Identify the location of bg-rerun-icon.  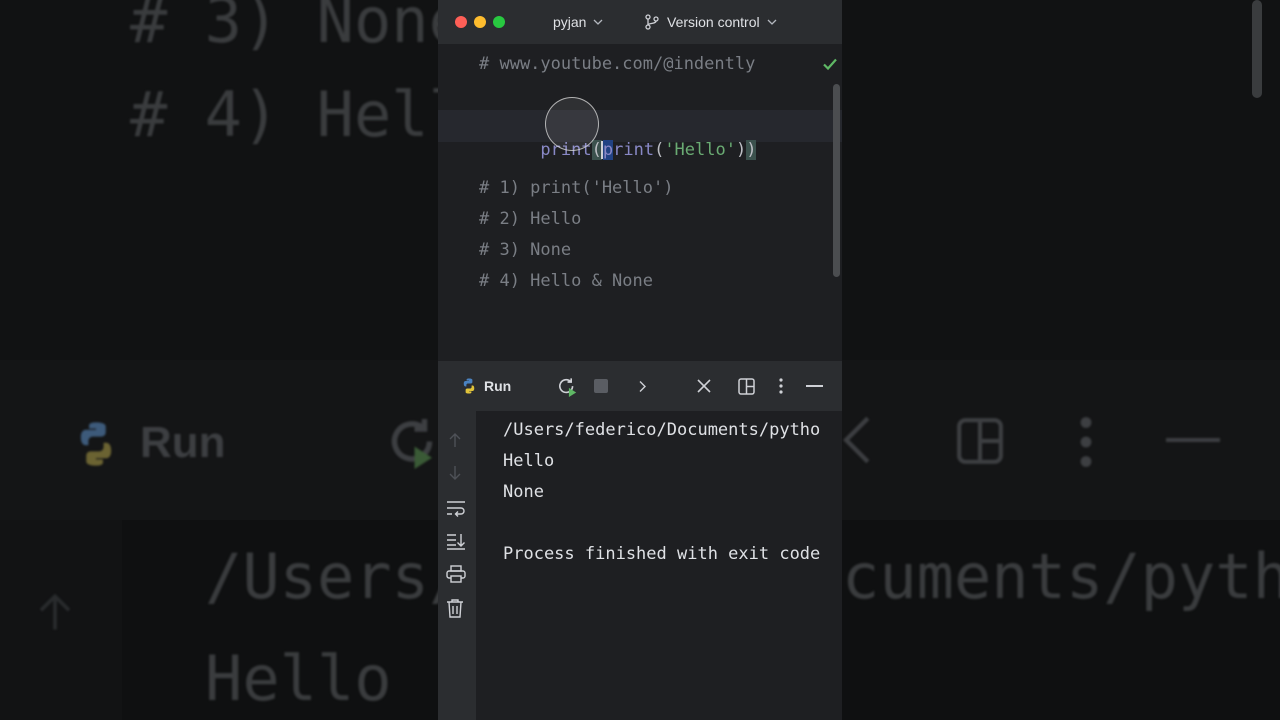
(412, 444).